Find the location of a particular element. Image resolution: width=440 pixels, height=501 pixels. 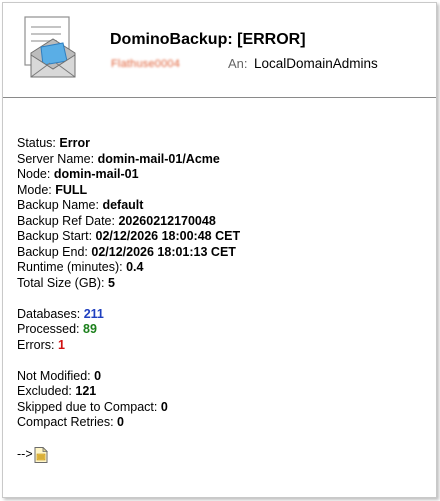

processed-label: Processed: is located at coordinates (48, 329).